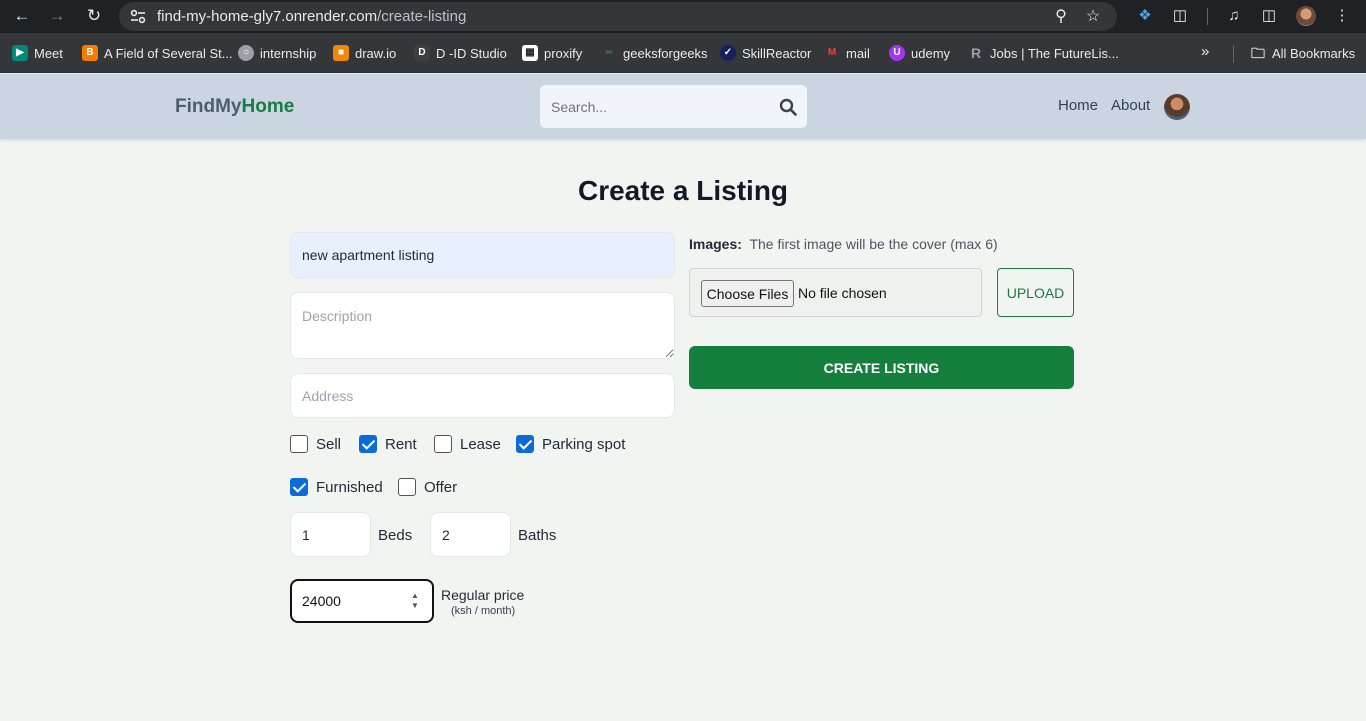 The width and height of the screenshot is (1366, 721). I want to click on regular-price-field: 24000 ▲ ▼, so click(362, 601).